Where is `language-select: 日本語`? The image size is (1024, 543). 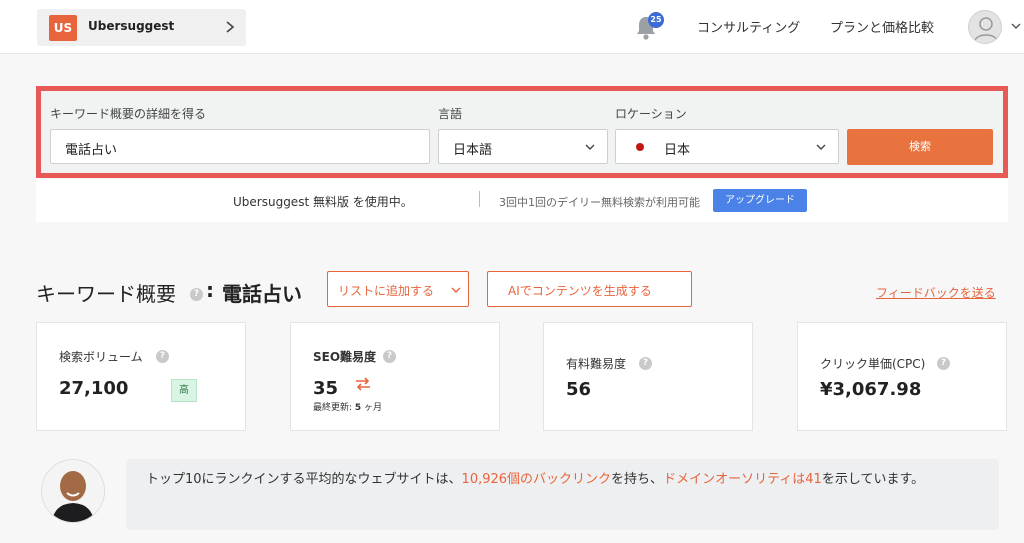 language-select: 日本語 is located at coordinates (523, 146).